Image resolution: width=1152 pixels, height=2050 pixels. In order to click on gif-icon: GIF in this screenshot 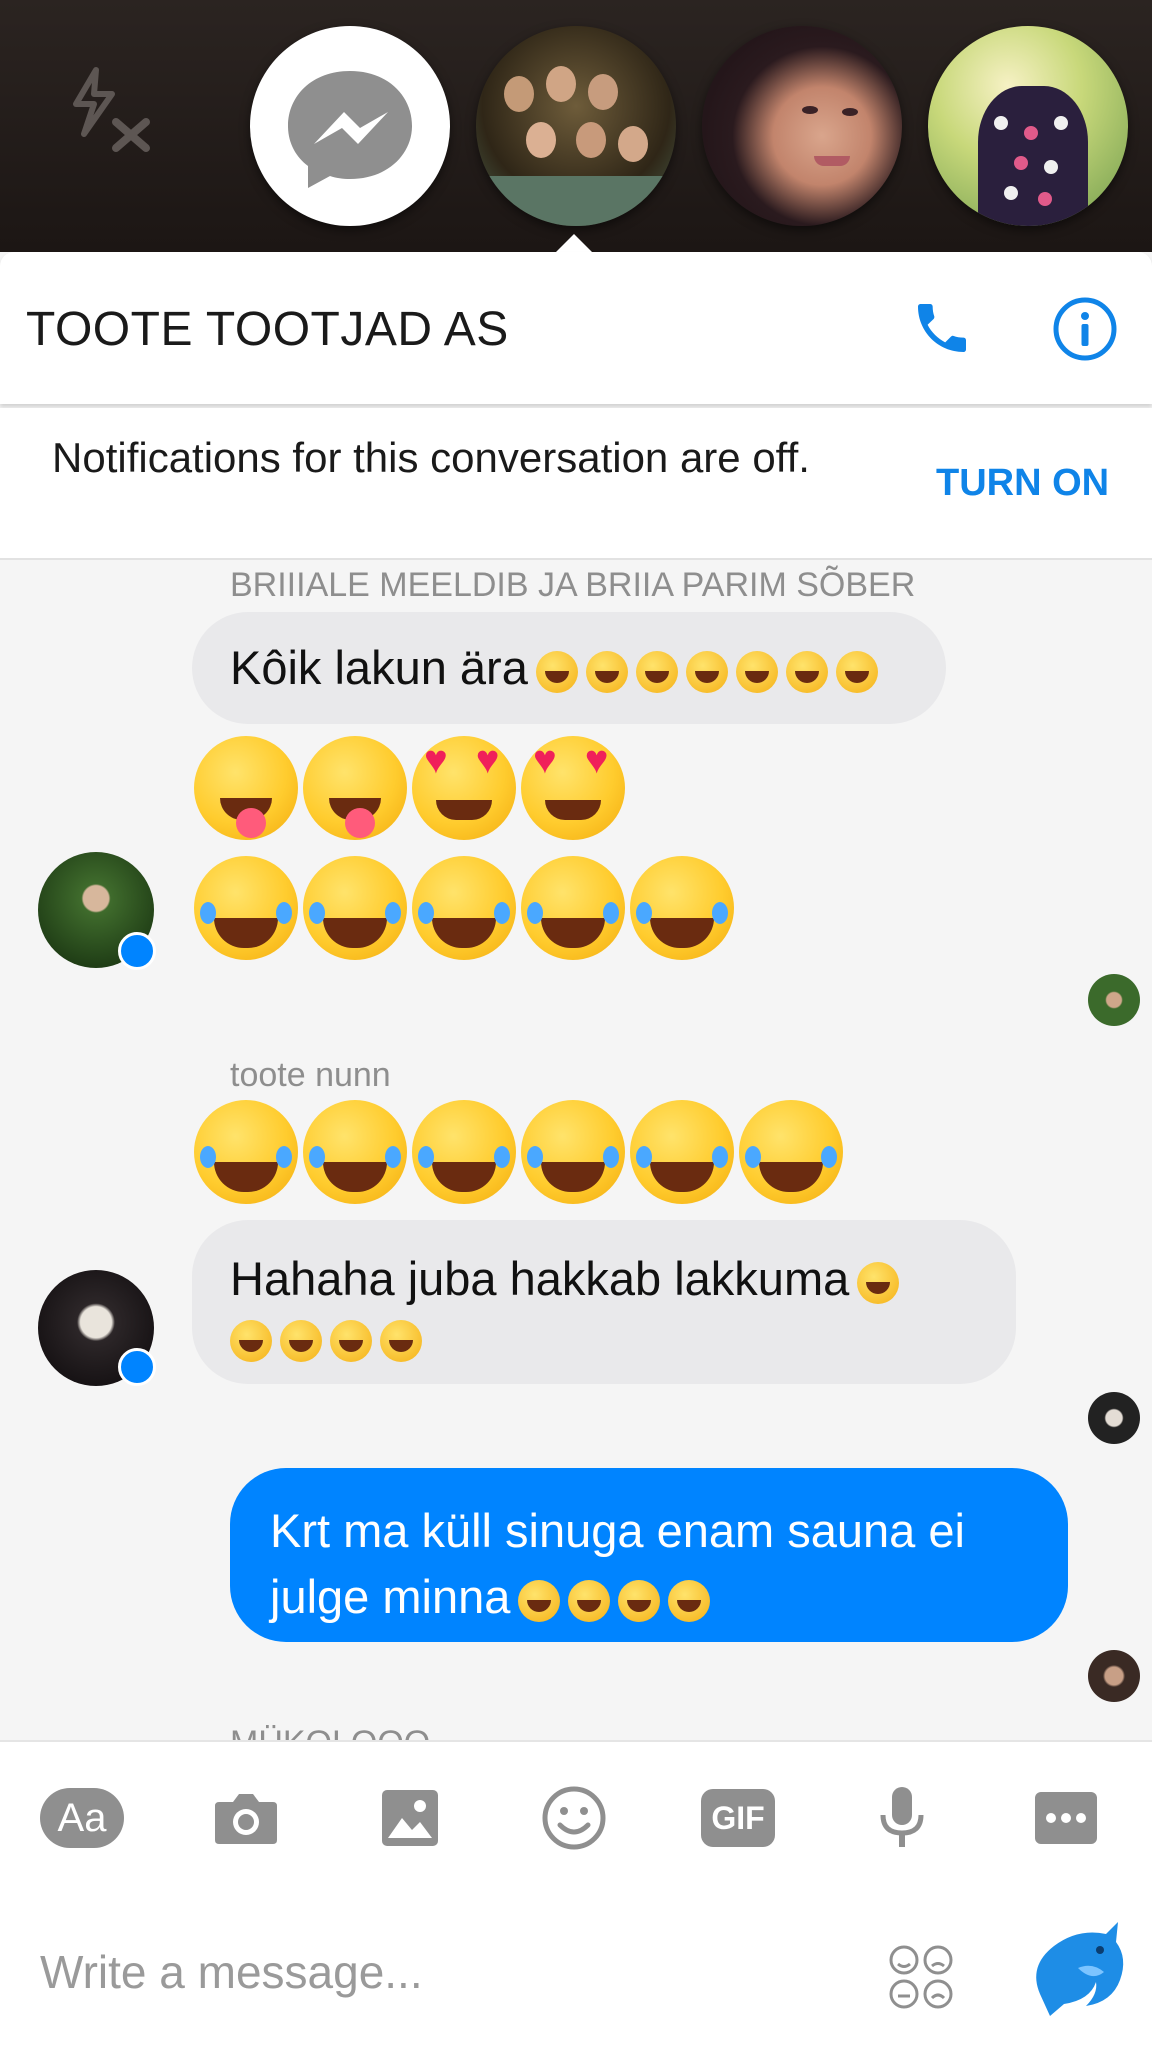, I will do `click(738, 1818)`.